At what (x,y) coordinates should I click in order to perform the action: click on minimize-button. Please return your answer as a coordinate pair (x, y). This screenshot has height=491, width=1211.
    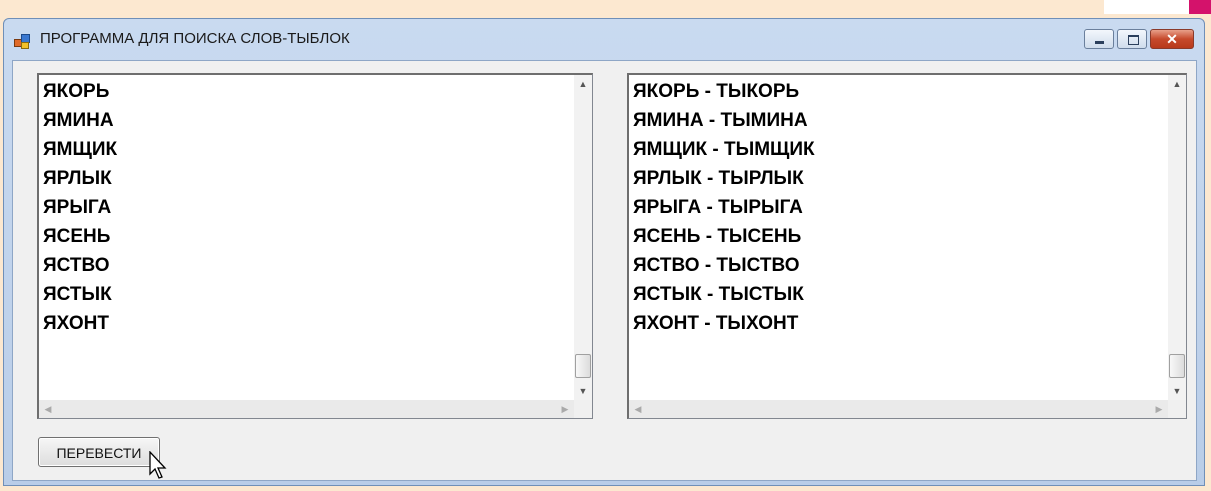
    Looking at the image, I should click on (1099, 39).